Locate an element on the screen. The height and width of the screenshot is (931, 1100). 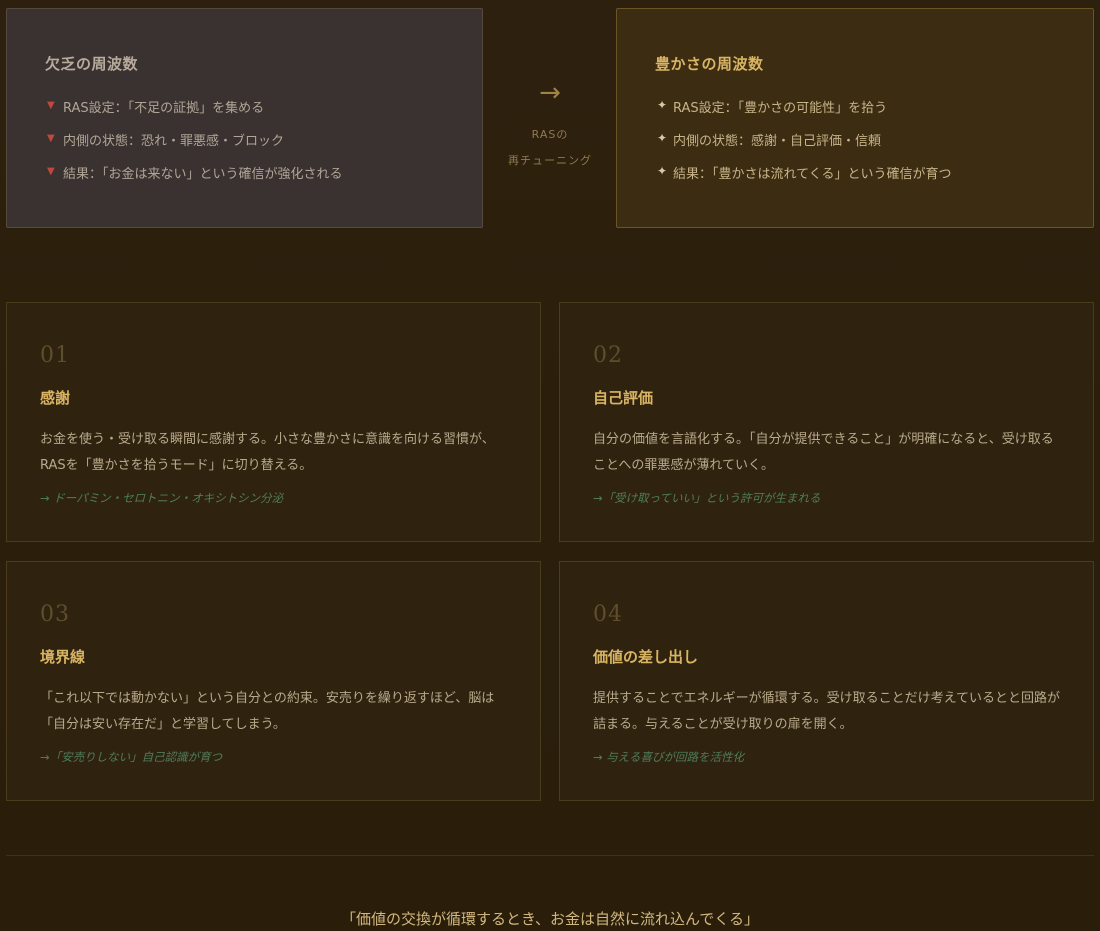
closing-quote: 「価値の交換が循環するとき、お金は自然に流れ込んでくる」 is located at coordinates (550, 919).